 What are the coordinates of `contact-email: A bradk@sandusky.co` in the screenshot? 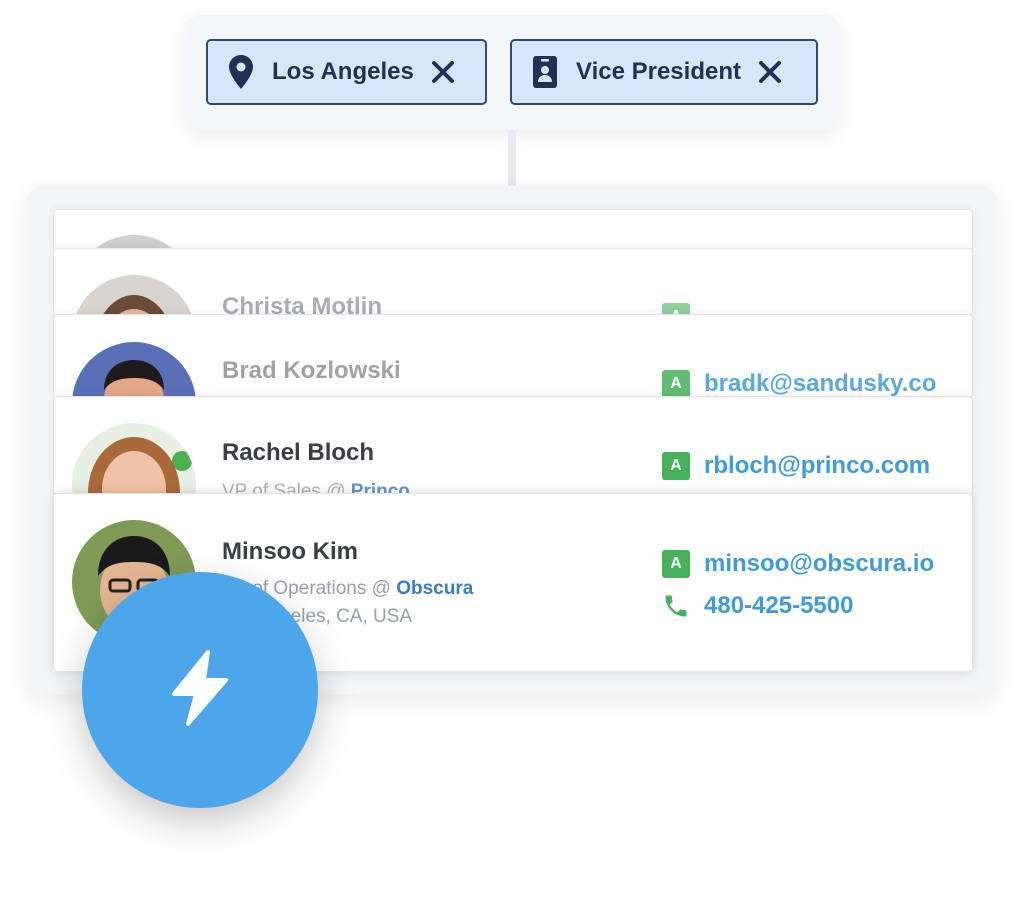 It's located at (799, 383).